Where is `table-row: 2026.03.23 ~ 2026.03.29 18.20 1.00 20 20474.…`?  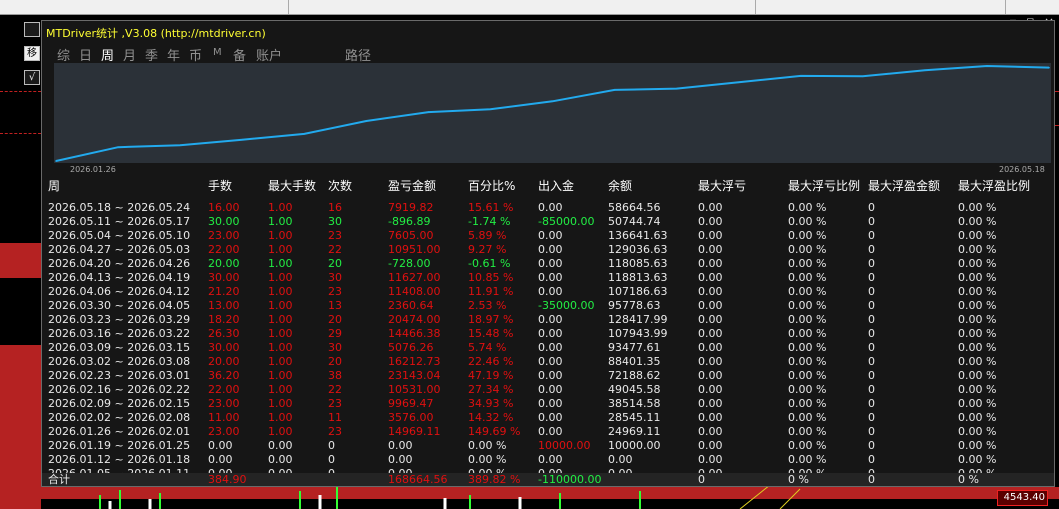 table-row: 2026.03.23 ~ 2026.03.29 18.20 1.00 20 20474.… is located at coordinates (550, 320).